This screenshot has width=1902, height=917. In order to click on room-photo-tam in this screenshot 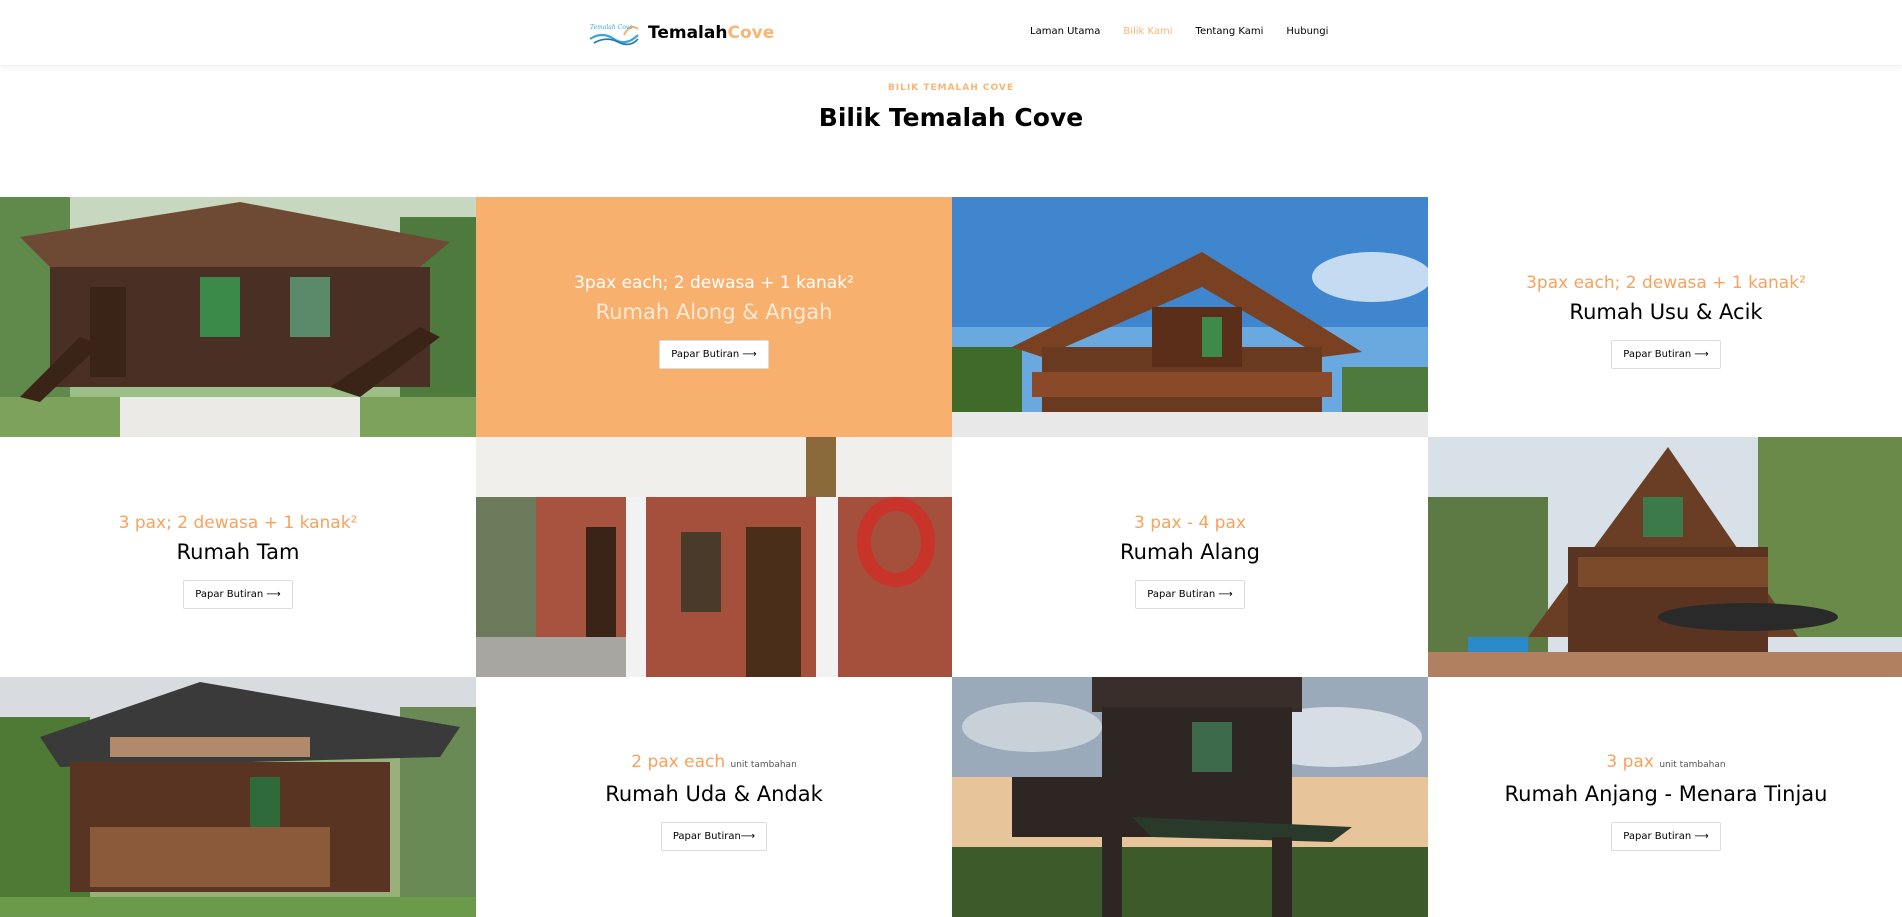, I will do `click(714, 557)`.